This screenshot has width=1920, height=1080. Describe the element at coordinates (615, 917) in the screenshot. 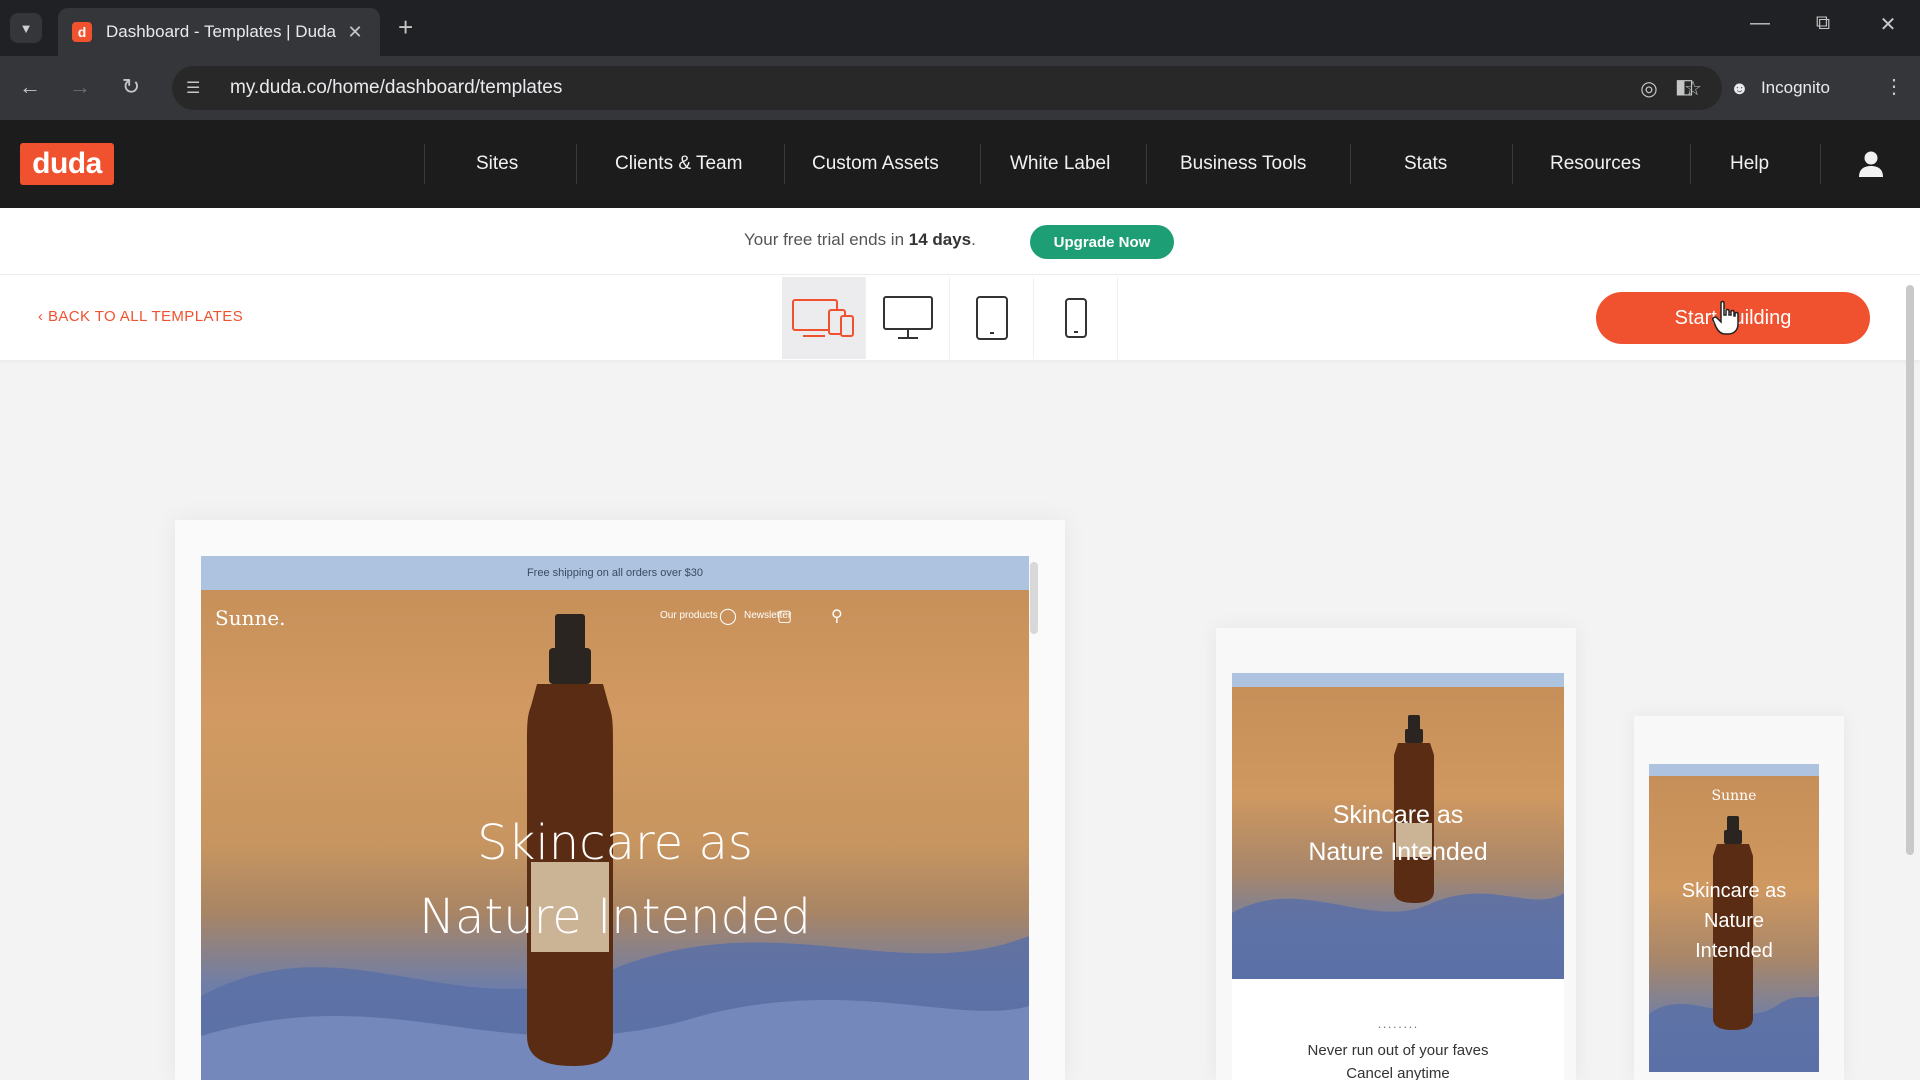

I see `hero-headline-line-2: Nature Intended` at that location.